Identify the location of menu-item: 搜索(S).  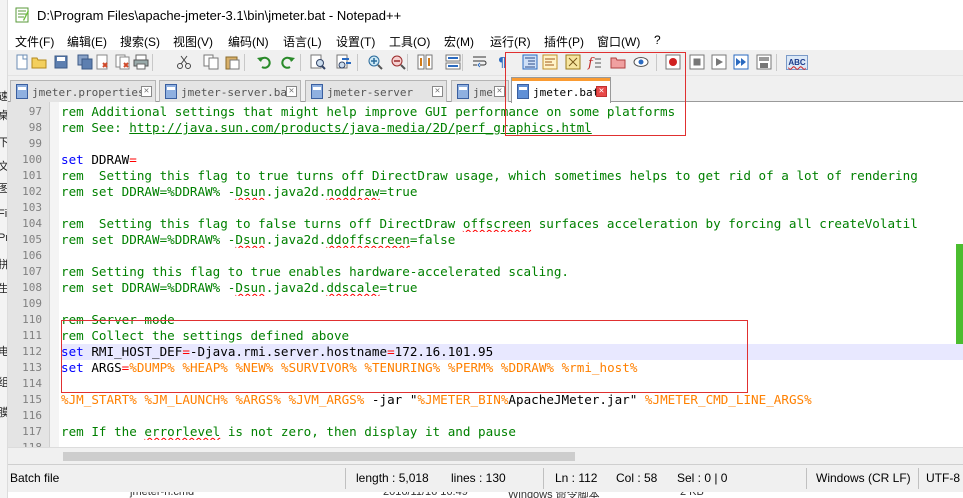
(140, 41).